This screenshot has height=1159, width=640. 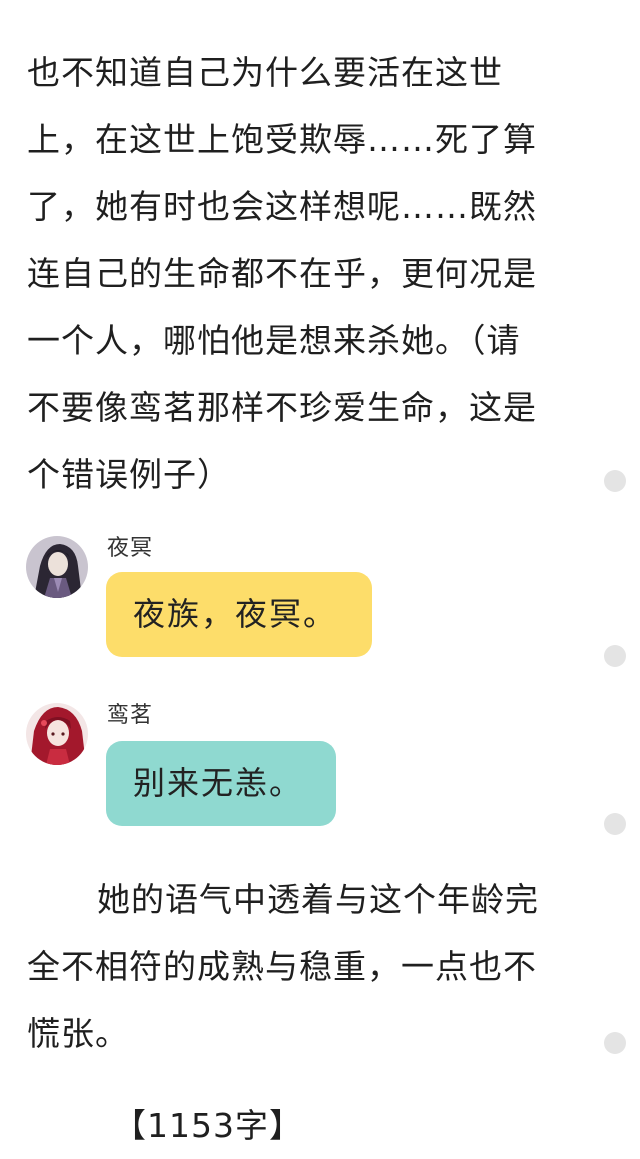 What do you see at coordinates (282, 966) in the screenshot?
I see `story-line: 全不相符的成熟与稳重，一点也不` at bounding box center [282, 966].